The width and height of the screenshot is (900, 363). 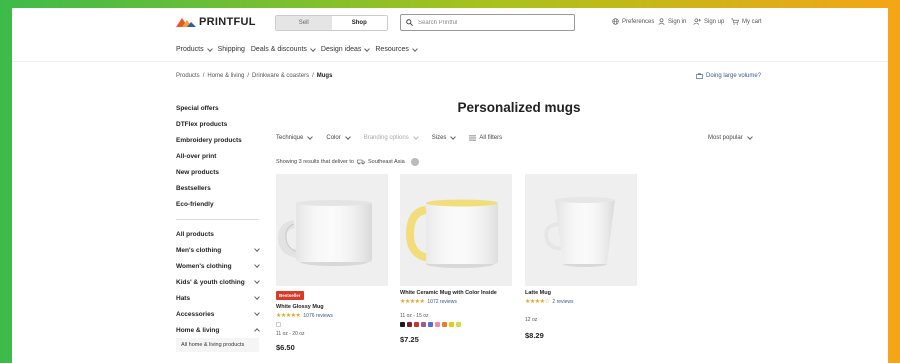 I want to click on nav-label: Shipping, so click(x=231, y=49).